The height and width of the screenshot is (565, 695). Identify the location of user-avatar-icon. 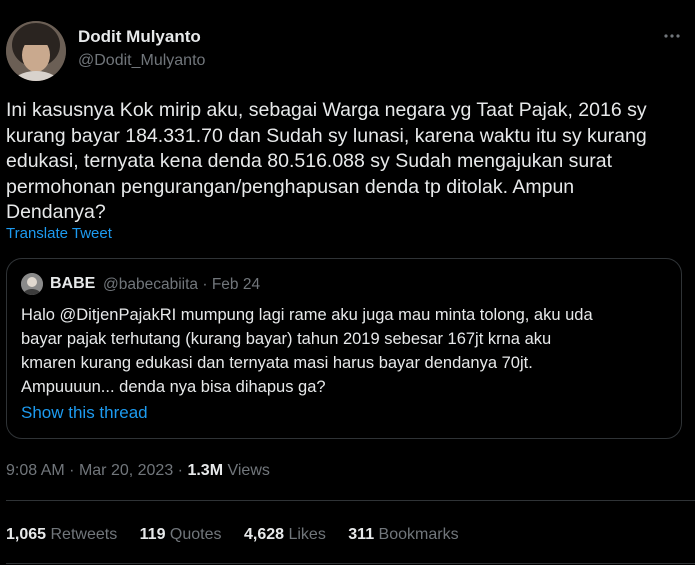
(36, 51).